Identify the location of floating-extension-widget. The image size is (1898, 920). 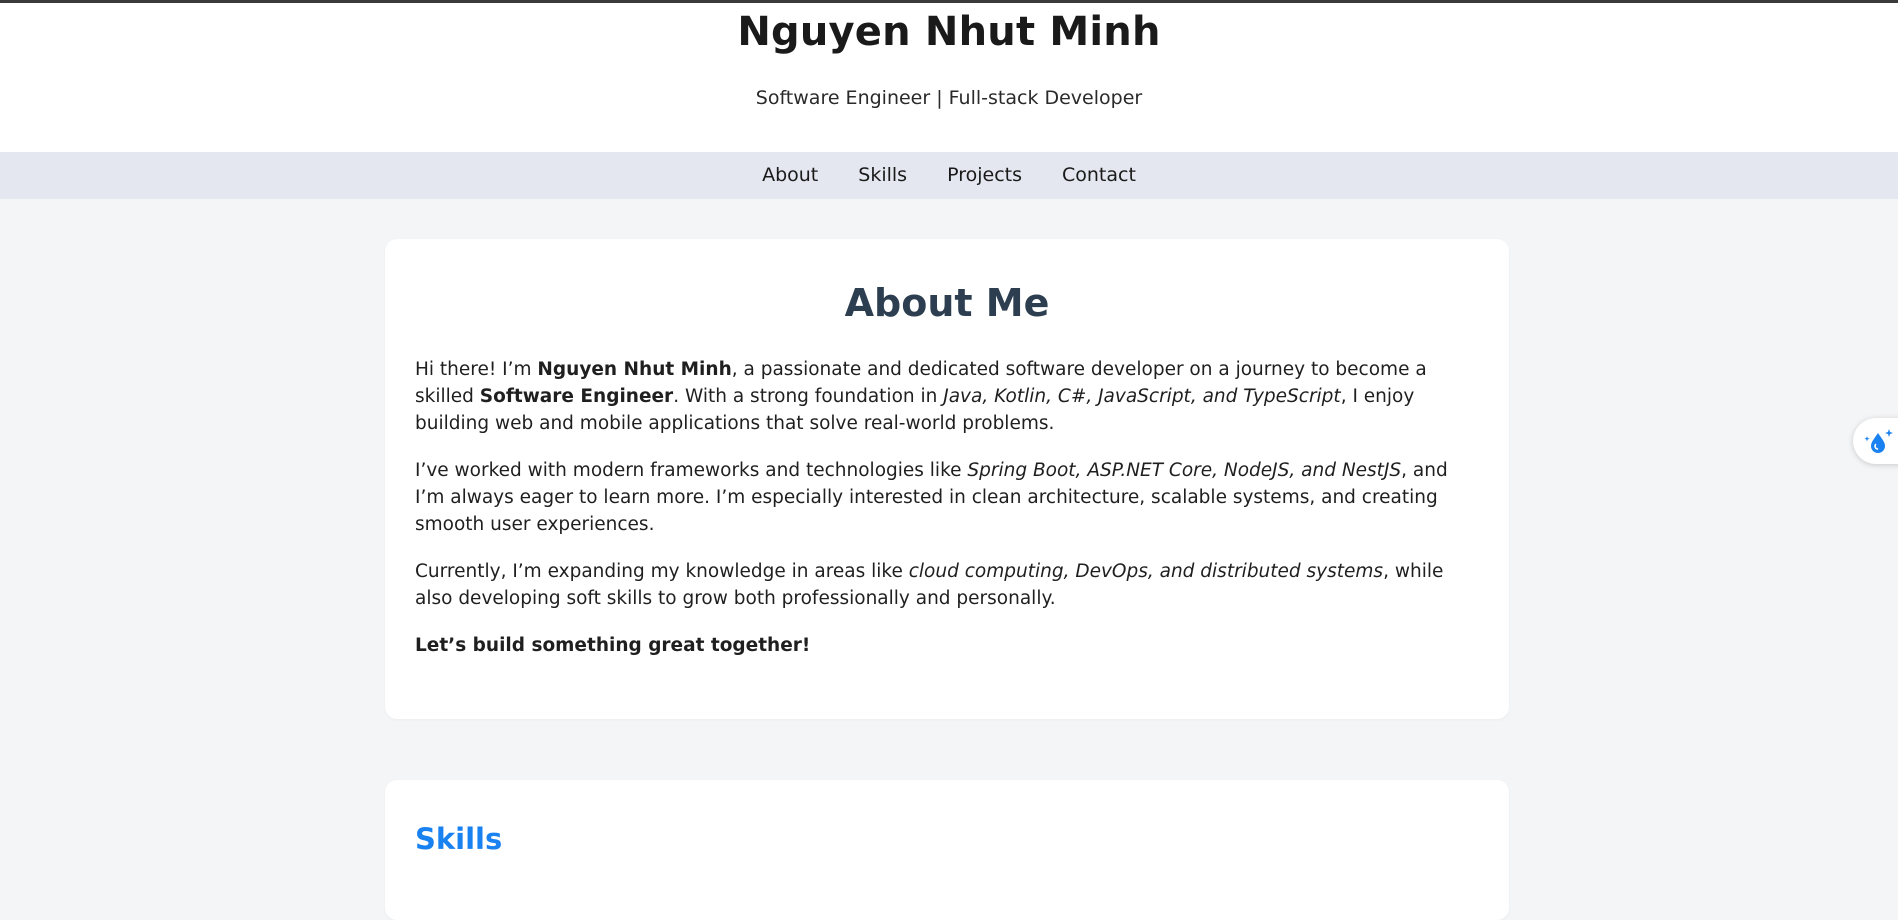
(1875, 441).